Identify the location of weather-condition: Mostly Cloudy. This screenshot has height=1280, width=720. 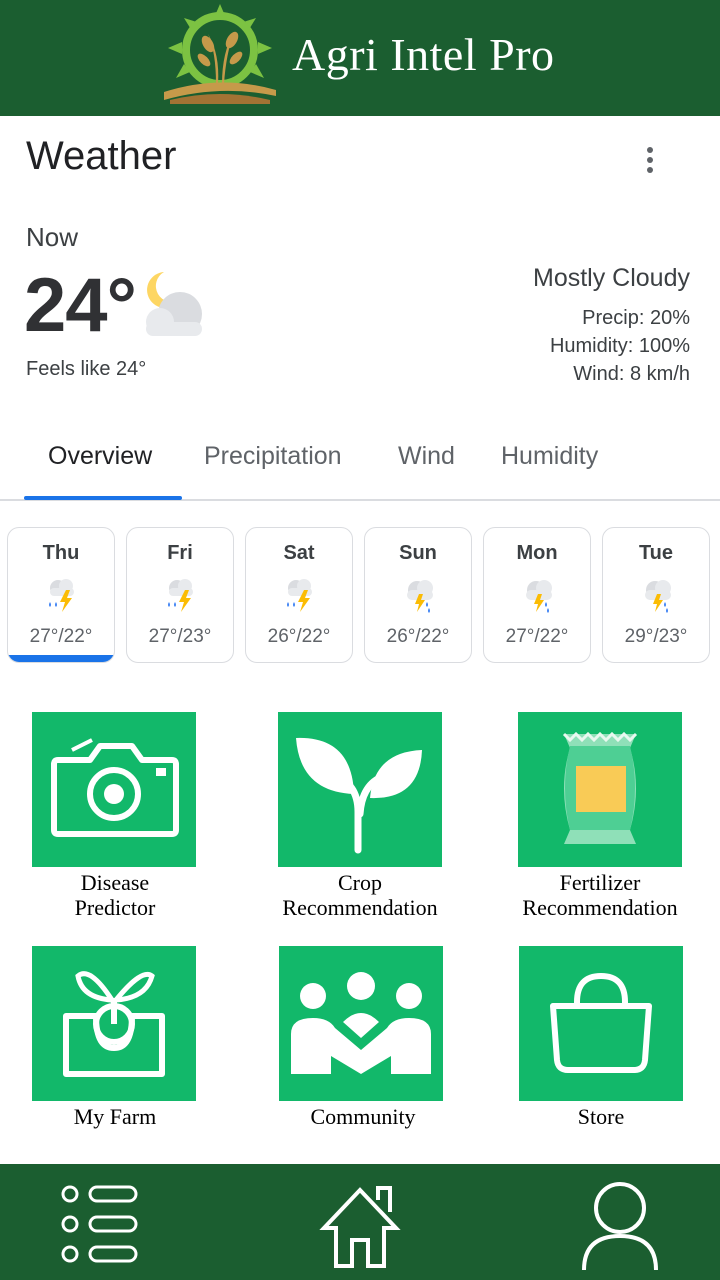
(611, 278).